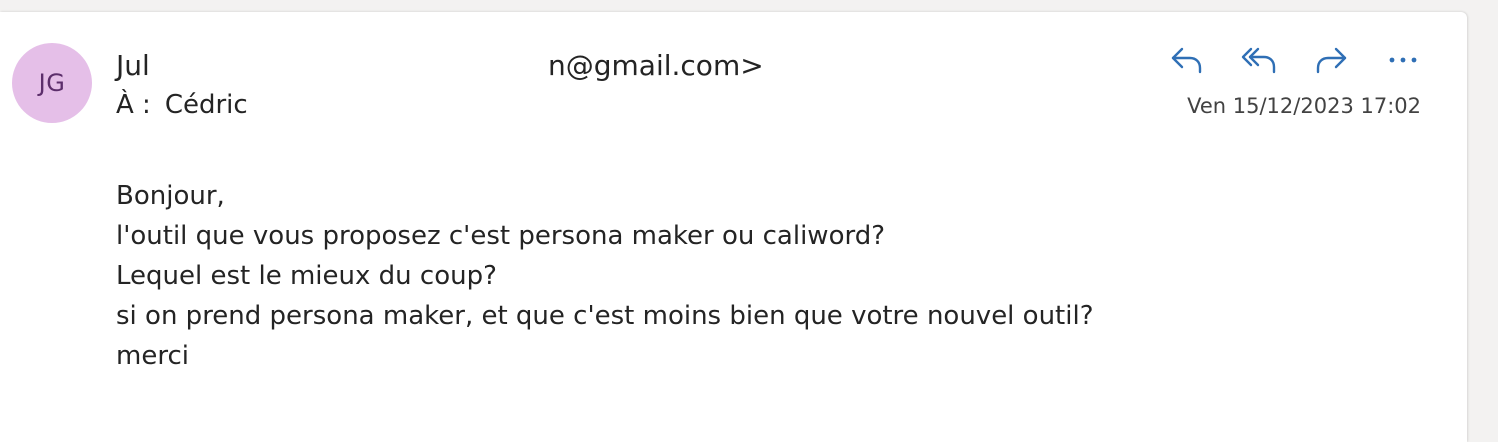 Image resolution: width=1498 pixels, height=442 pixels. I want to click on body-line: Bonjour,, so click(170, 196).